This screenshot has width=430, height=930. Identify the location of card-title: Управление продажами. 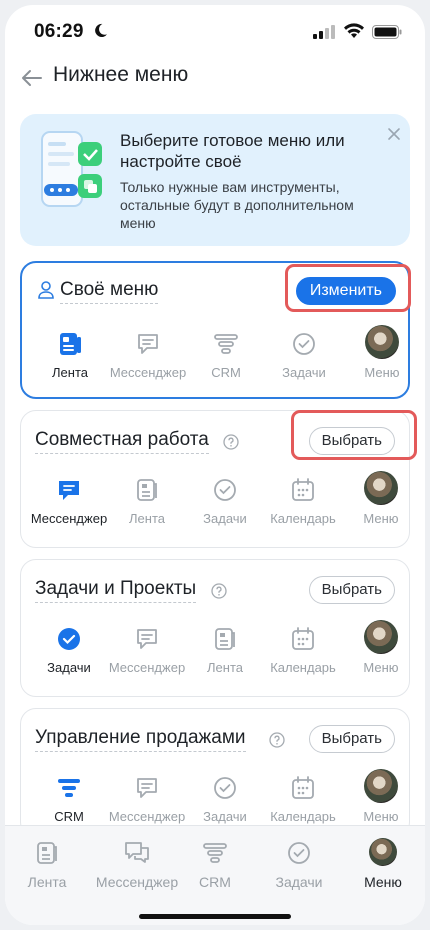
(140, 739).